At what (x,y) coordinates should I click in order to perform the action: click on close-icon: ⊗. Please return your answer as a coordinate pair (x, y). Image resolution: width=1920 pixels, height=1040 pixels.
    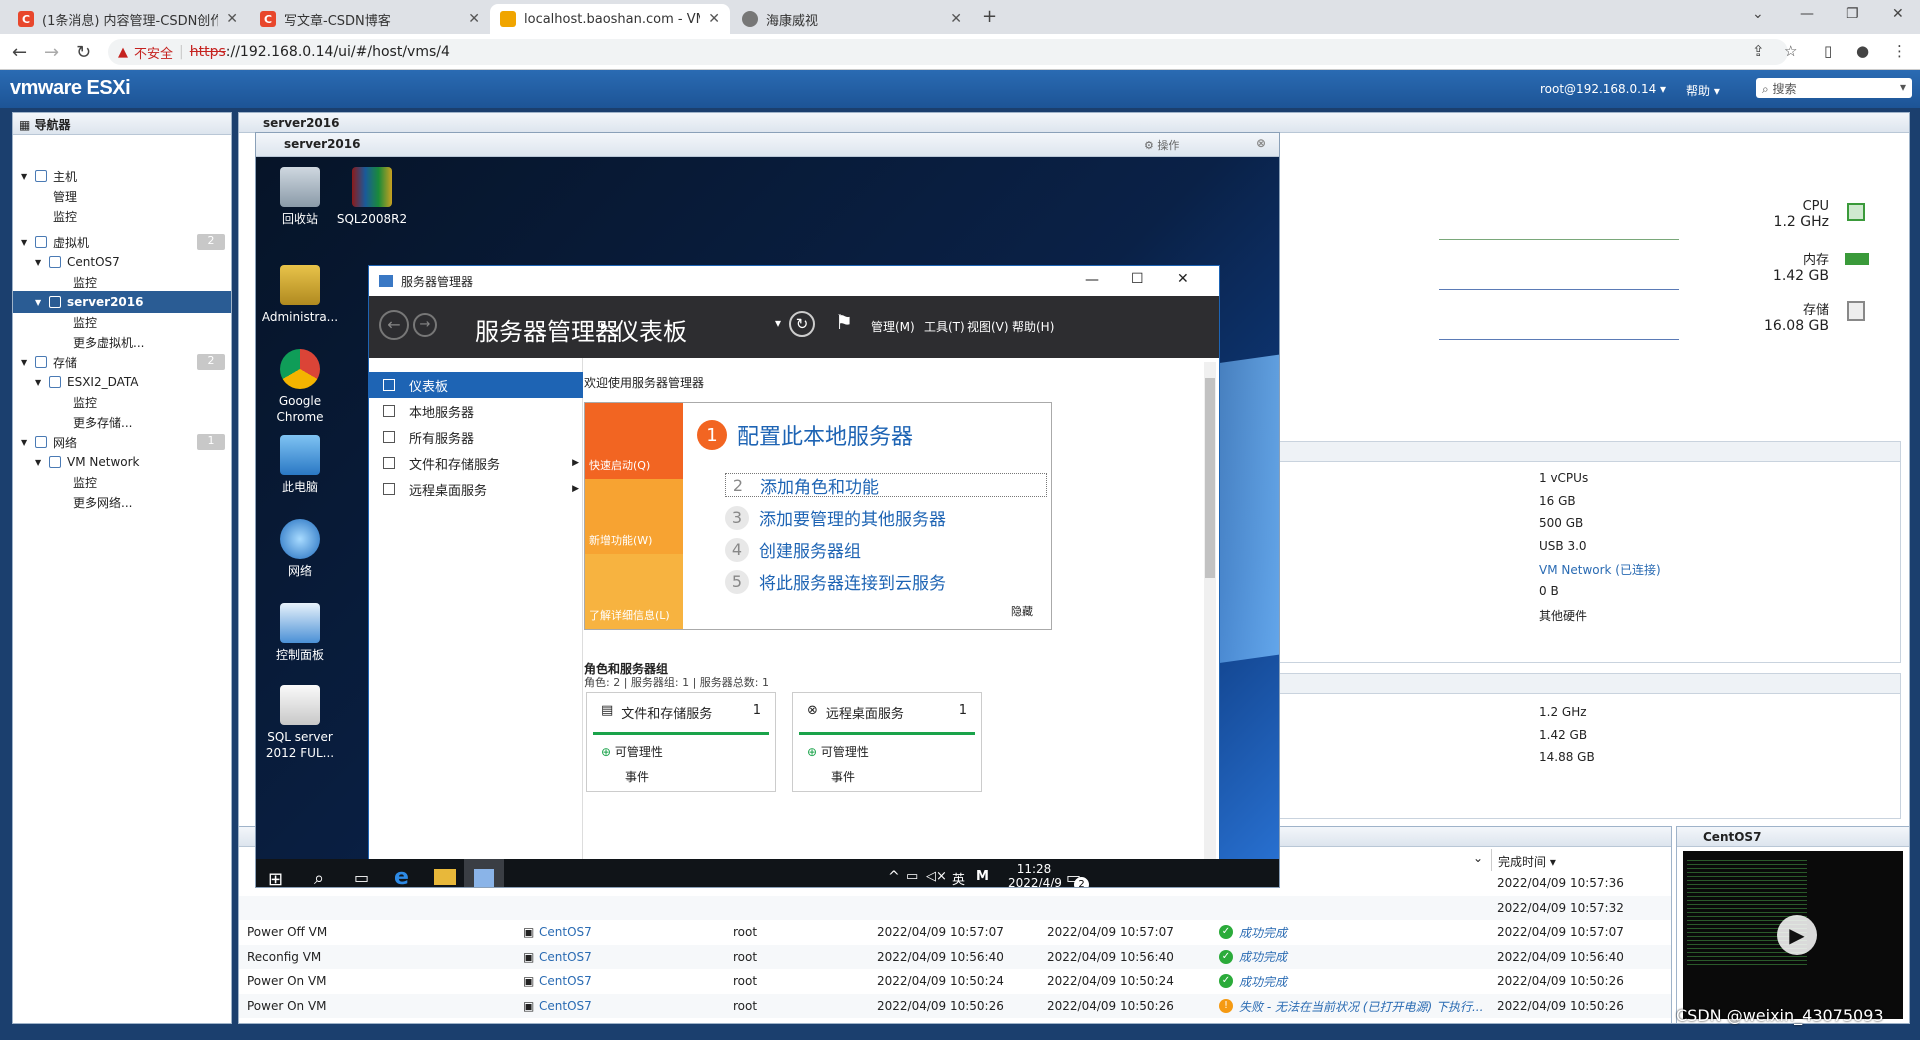
    Looking at the image, I should click on (1261, 143).